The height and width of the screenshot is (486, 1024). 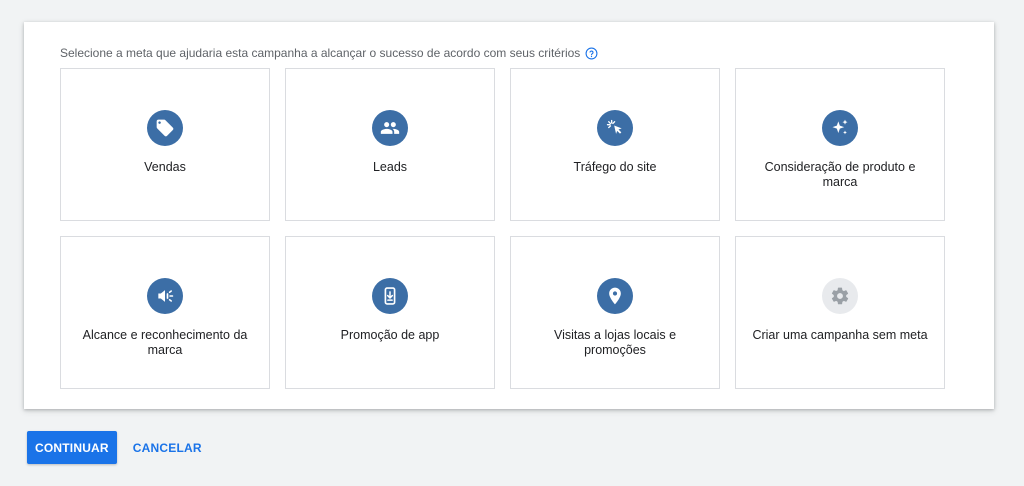 I want to click on goal-label: Visitas a lojas locais e promoções, so click(x=615, y=342).